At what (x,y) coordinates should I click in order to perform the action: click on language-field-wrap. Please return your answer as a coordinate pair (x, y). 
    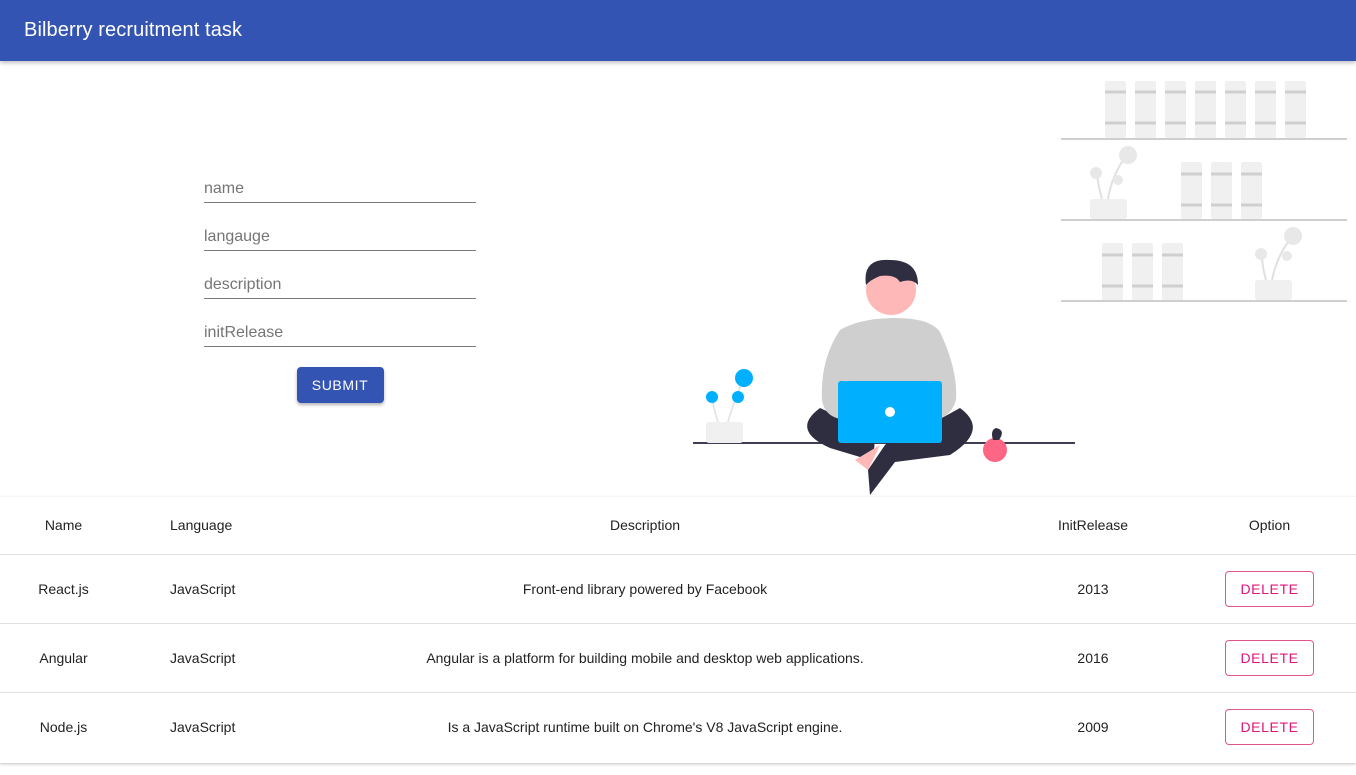
    Looking at the image, I should click on (340, 237).